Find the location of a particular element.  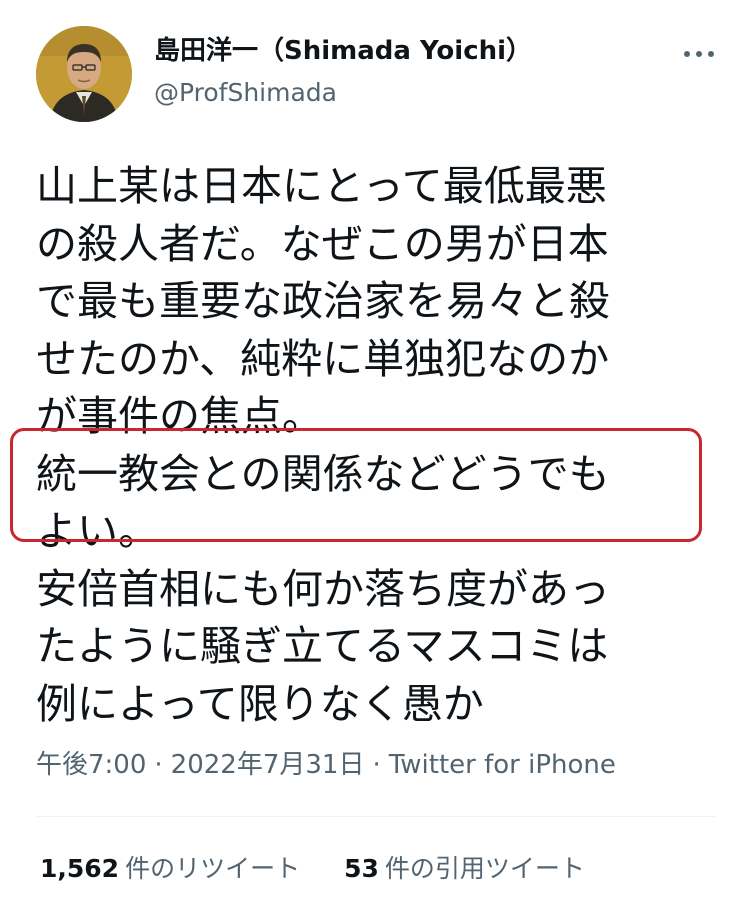

user-info: 島田洋一（Shimada Yoichi） @ProfShimada is located at coordinates (414, 71).